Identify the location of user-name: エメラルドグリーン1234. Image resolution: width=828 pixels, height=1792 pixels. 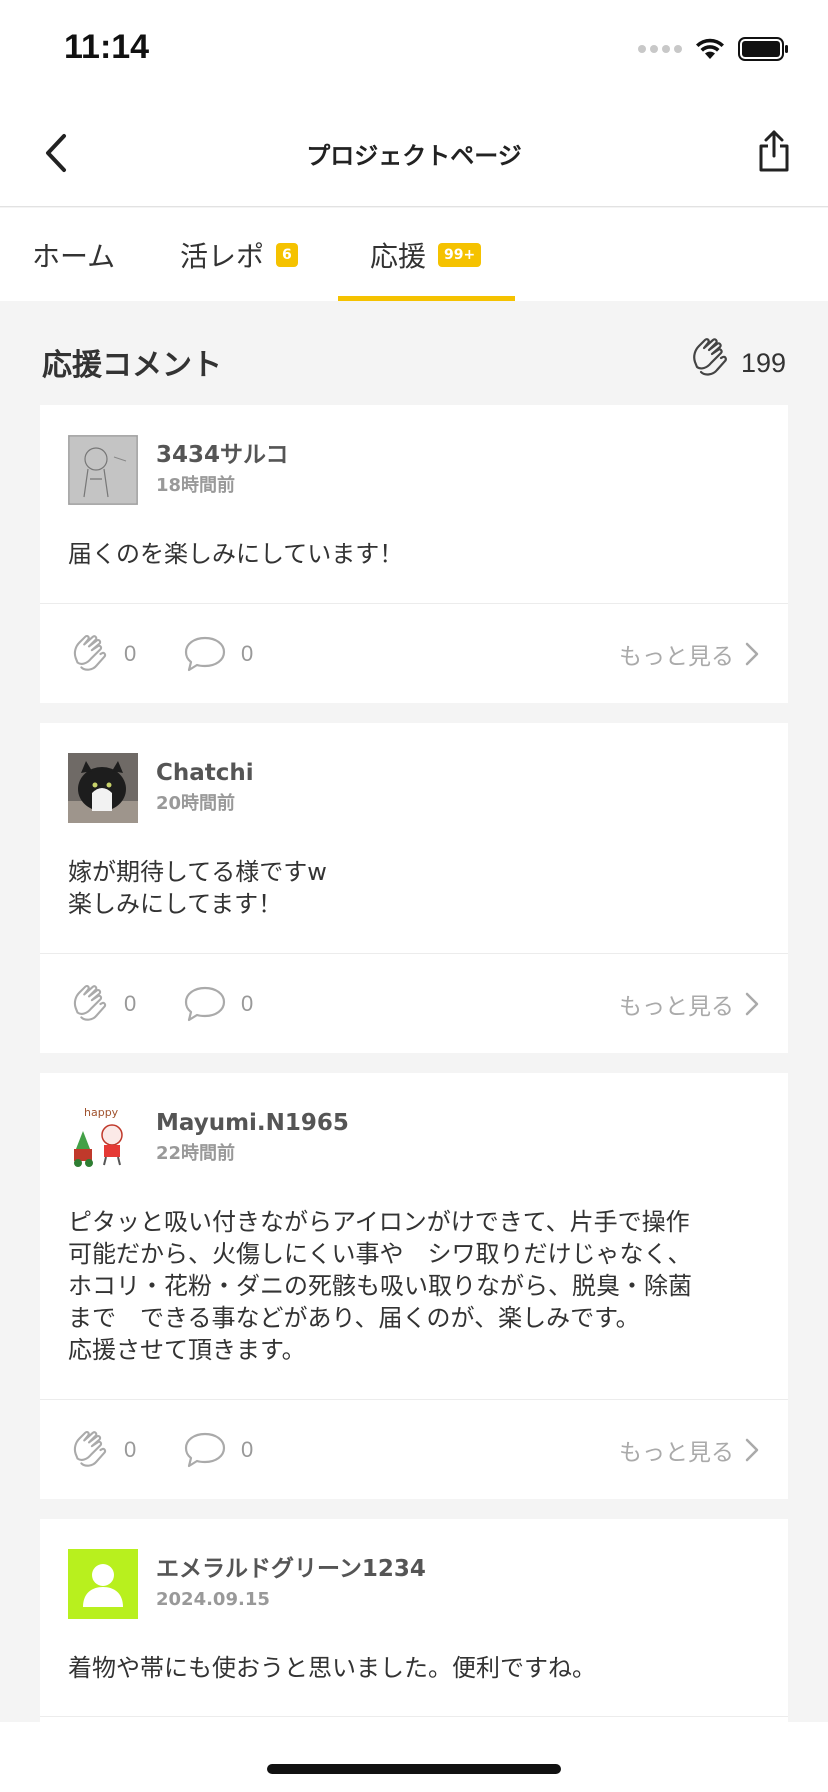
(291, 1569).